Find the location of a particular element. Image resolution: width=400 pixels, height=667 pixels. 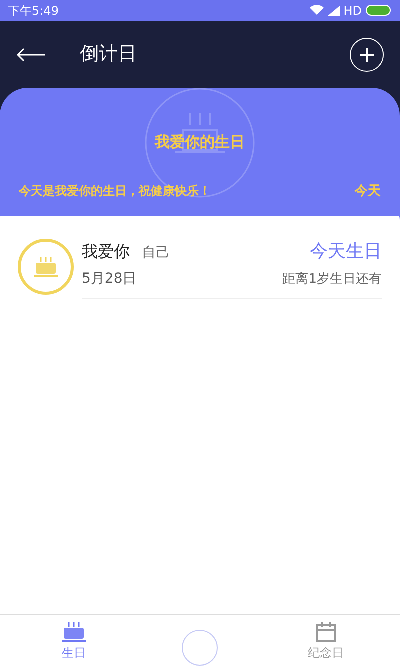

tab: 纪念日 is located at coordinates (326, 641).